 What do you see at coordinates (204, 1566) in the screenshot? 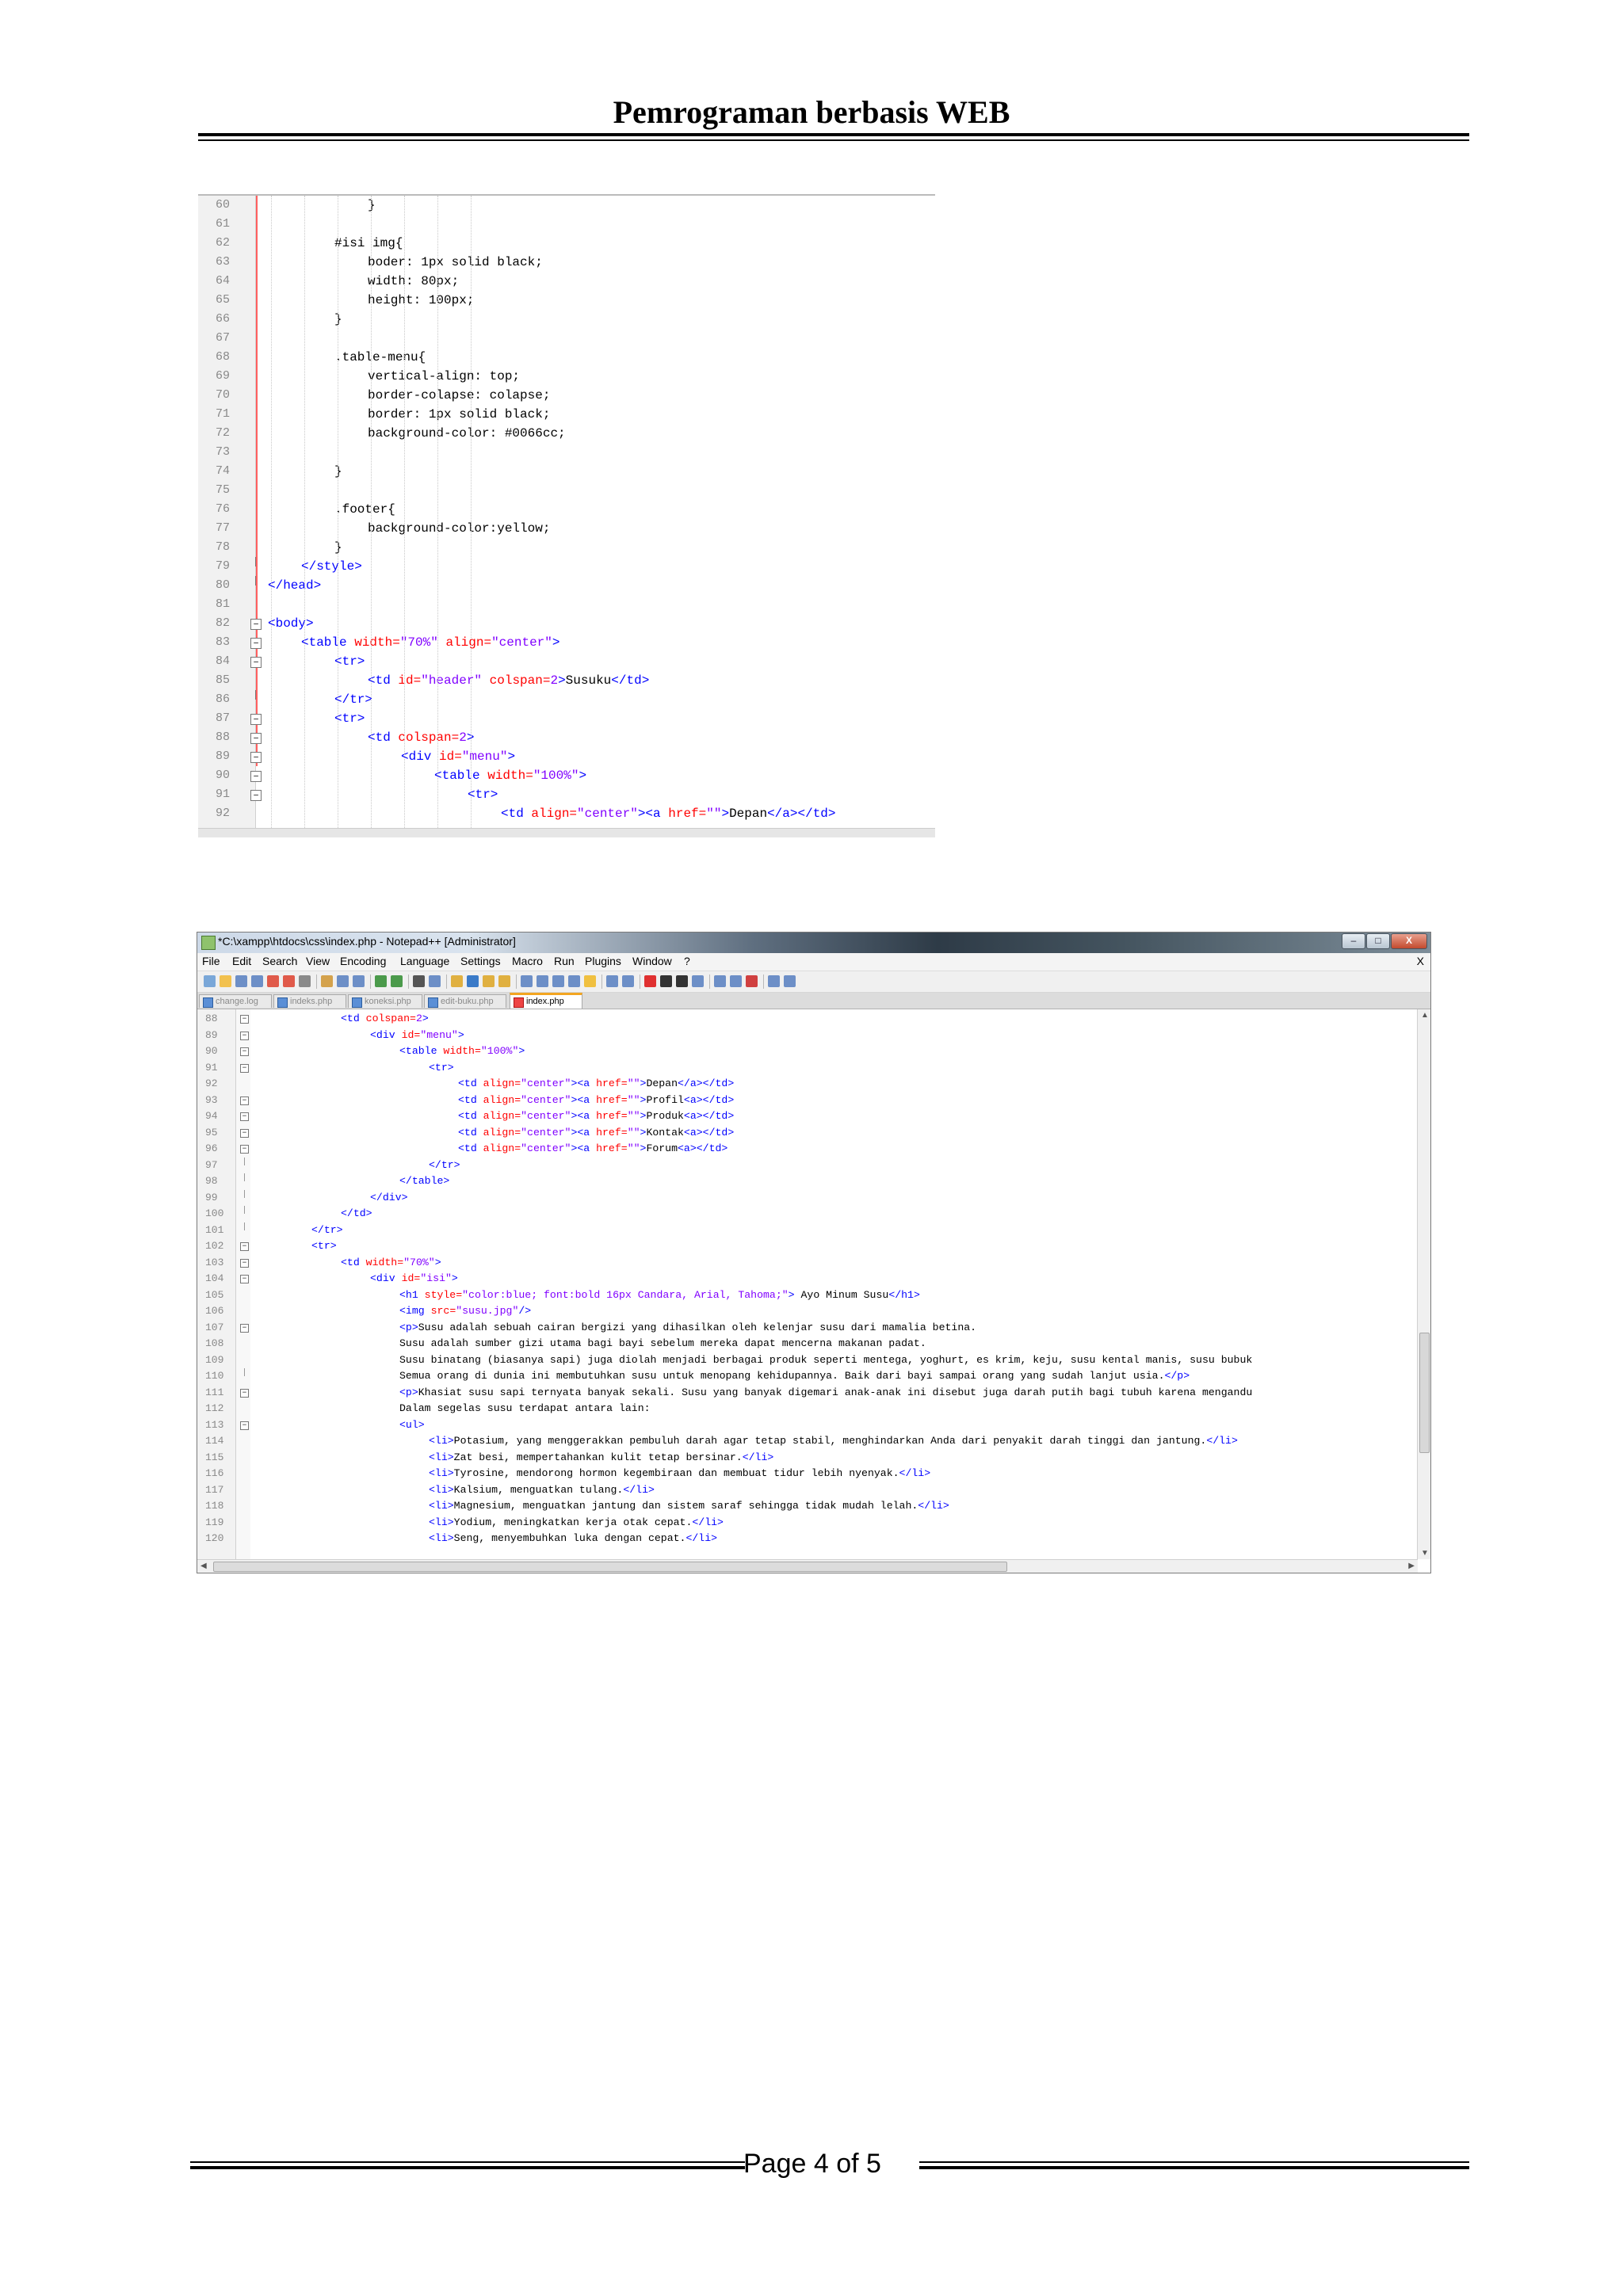
I see `scroll-left-icon: ◀` at bounding box center [204, 1566].